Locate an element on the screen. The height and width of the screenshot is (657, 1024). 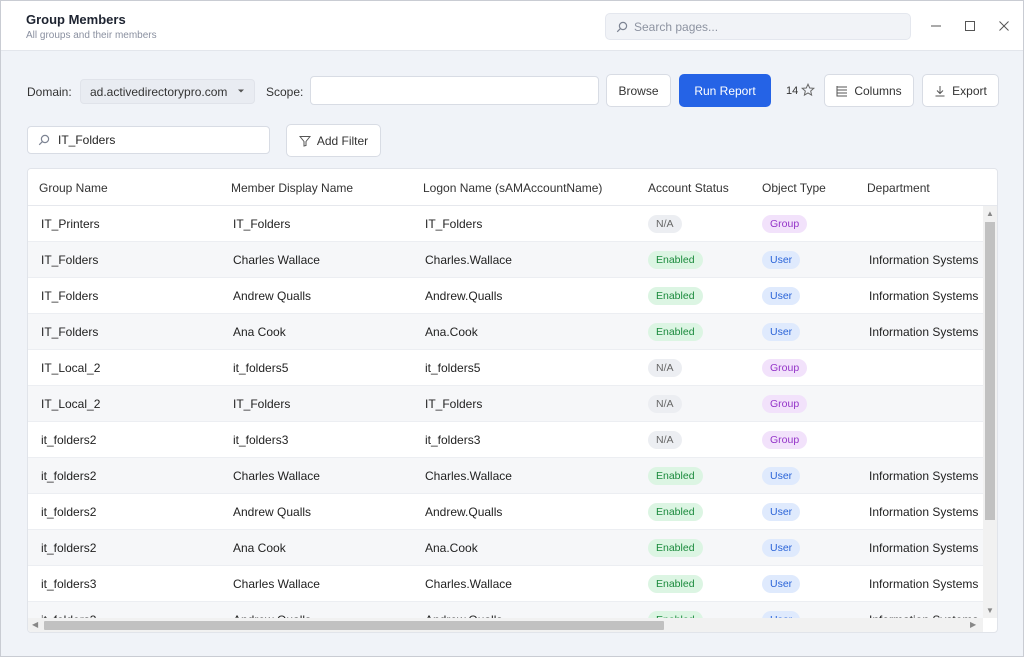
close-button is located at coordinates (1004, 26).